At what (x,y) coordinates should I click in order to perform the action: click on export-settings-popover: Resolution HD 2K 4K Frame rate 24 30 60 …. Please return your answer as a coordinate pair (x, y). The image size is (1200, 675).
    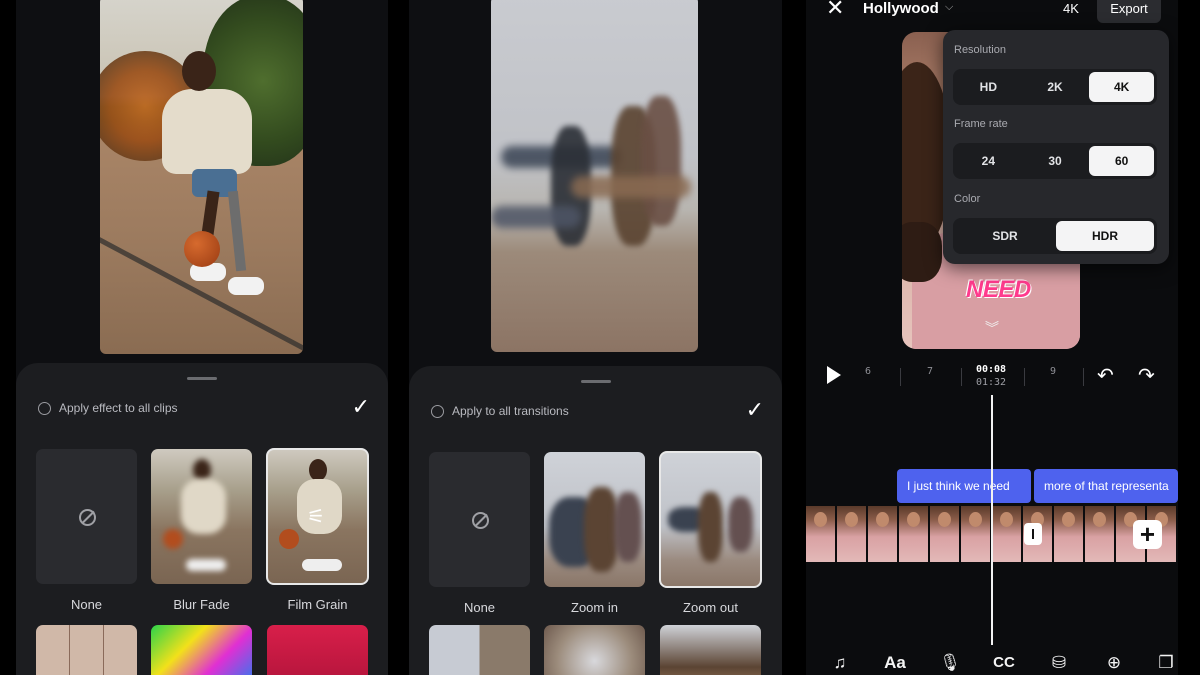
    Looking at the image, I should click on (1056, 147).